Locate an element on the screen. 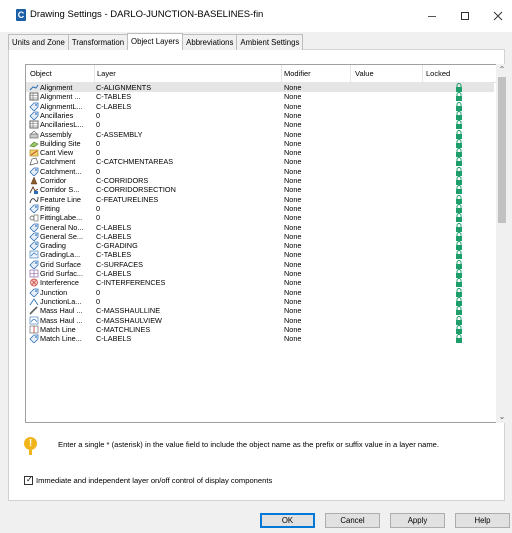 This screenshot has width=512, height=533. table-row: Alignment ... C-TABLES None is located at coordinates (260, 97).